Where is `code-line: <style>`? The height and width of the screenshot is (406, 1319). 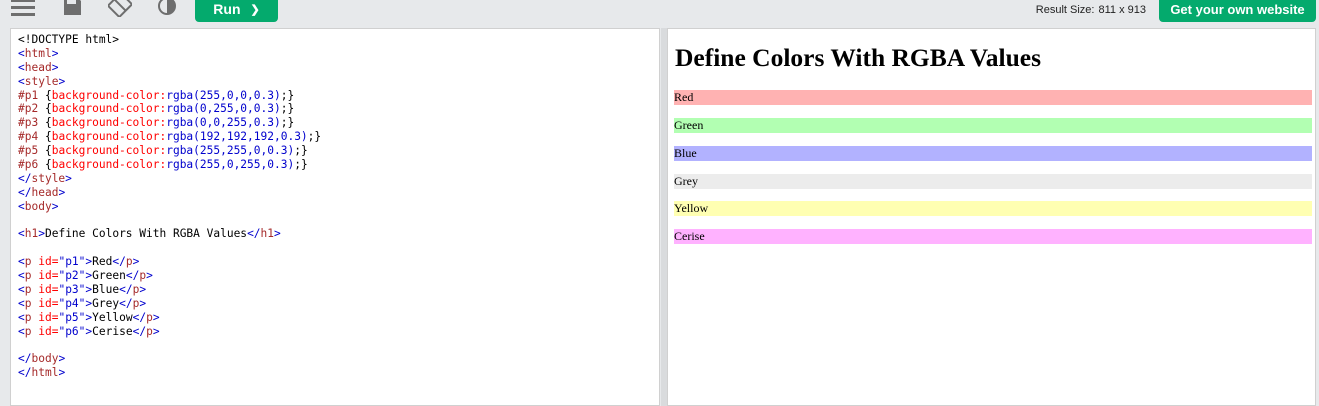 code-line: <style> is located at coordinates (338, 82).